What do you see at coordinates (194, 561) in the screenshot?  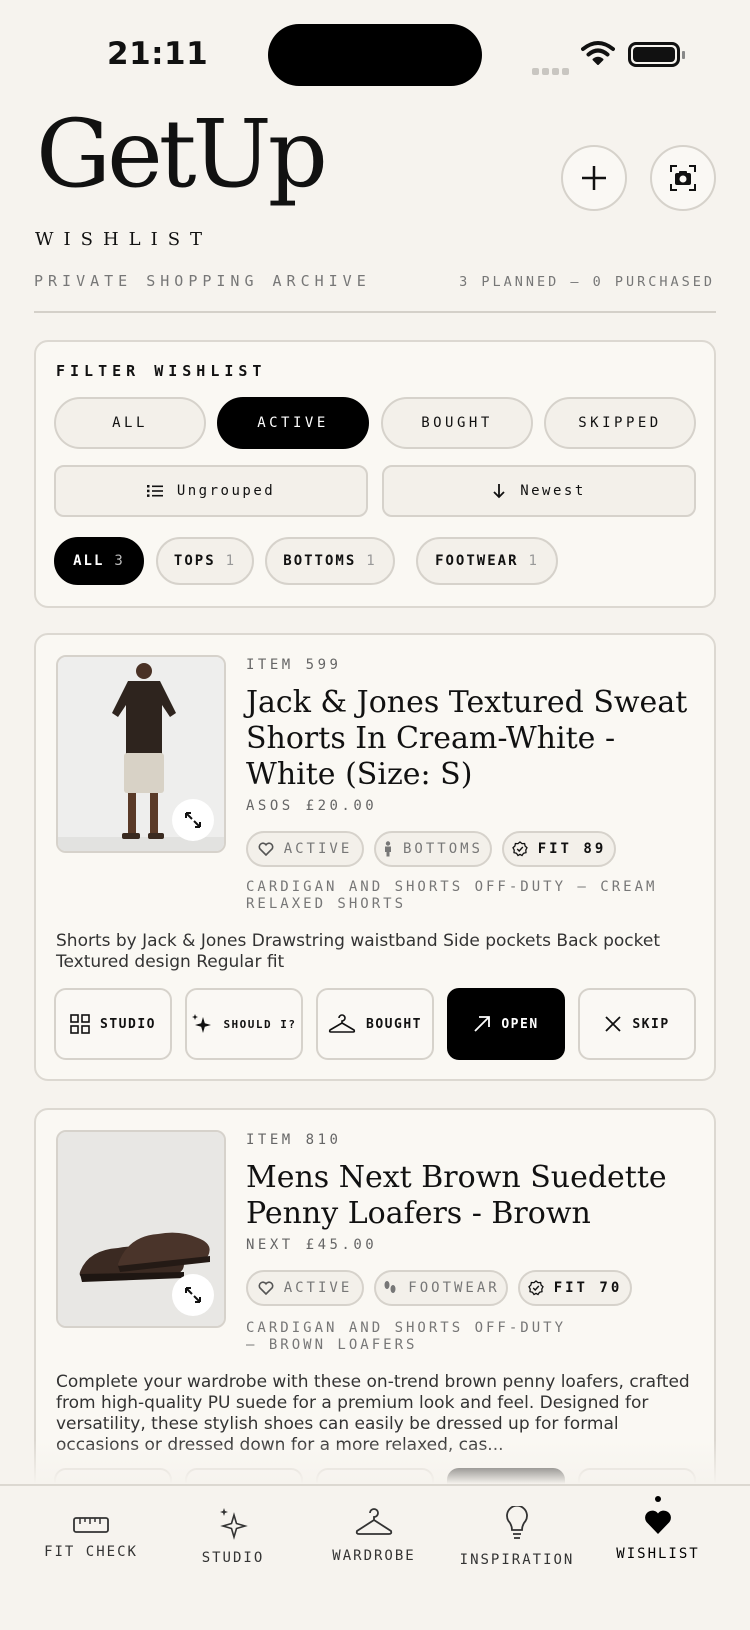 I see `category-label: TOPS` at bounding box center [194, 561].